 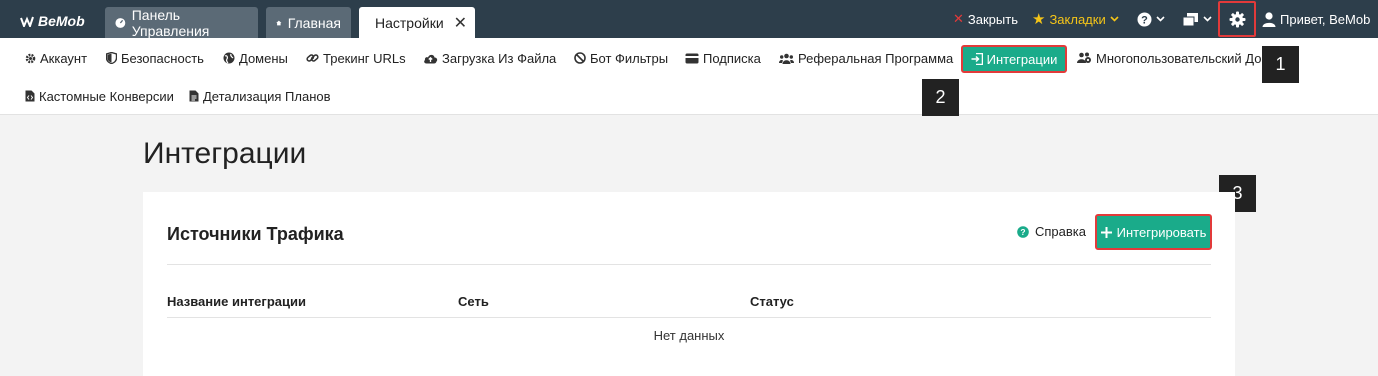 What do you see at coordinates (225, 153) in the screenshot?
I see `page-title: Интеграции` at bounding box center [225, 153].